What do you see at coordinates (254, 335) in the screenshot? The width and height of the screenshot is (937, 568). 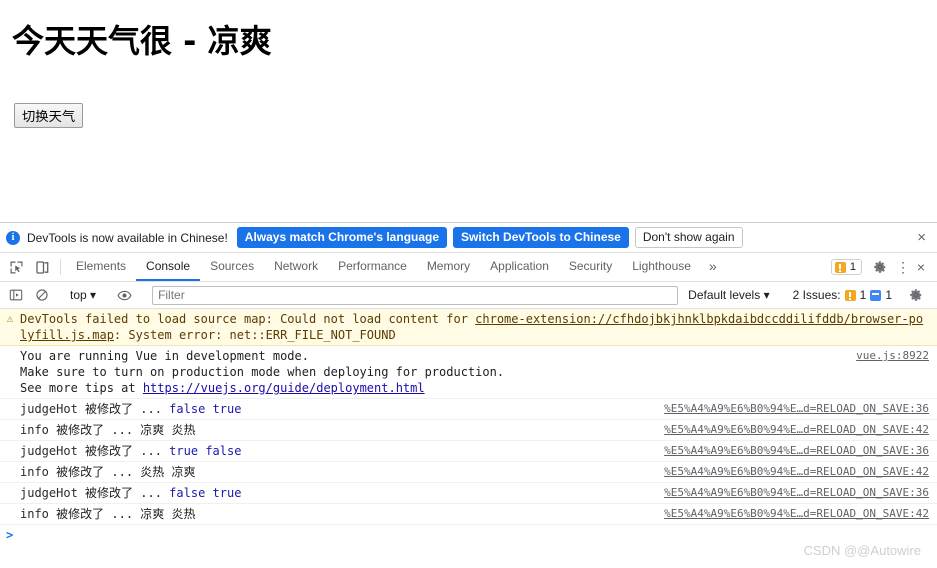 I see `warning-text-after: : System error: net::ERR_FILE_NOT_FOUND` at bounding box center [254, 335].